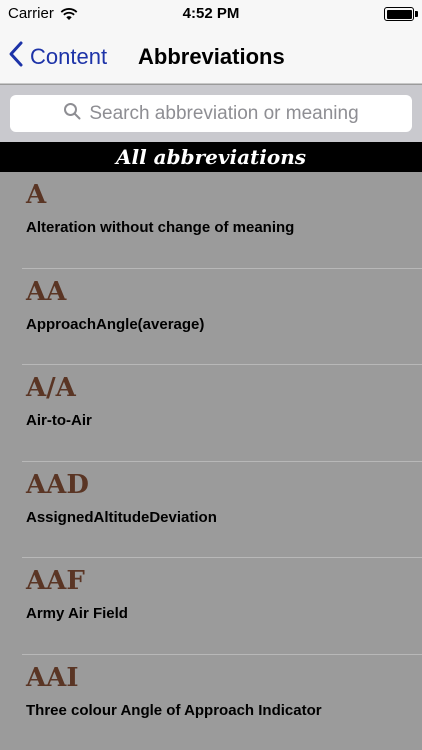 This screenshot has height=750, width=422. I want to click on back-button-label: Content, so click(69, 56).